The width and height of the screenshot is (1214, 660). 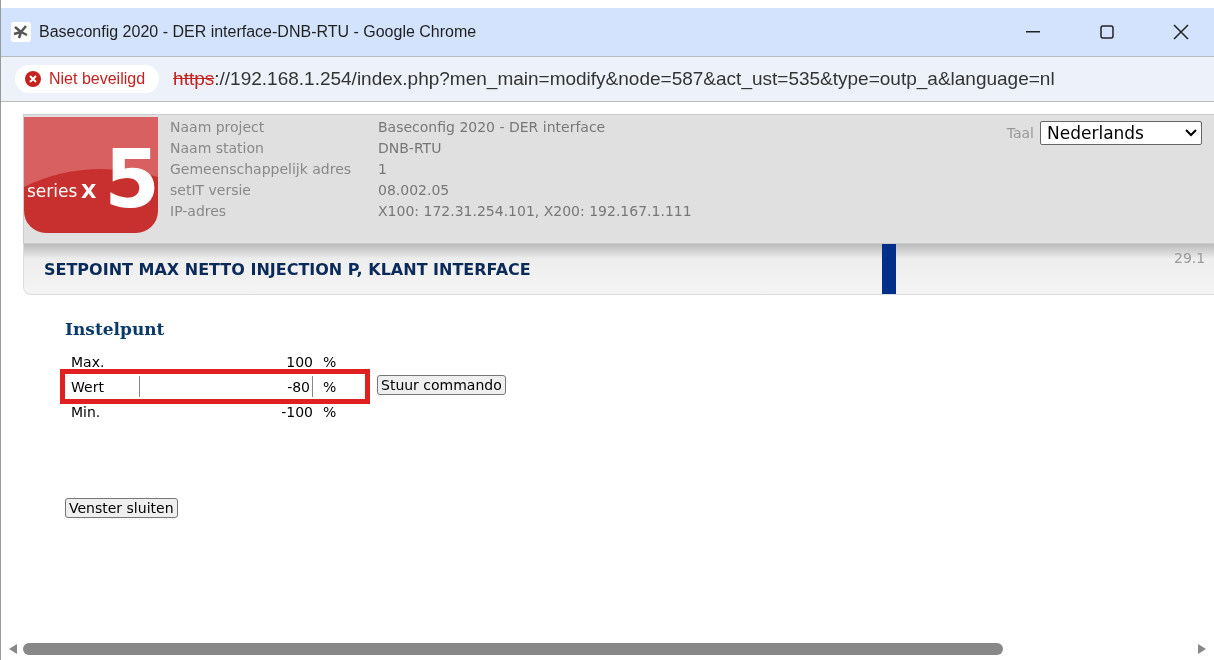 What do you see at coordinates (88, 361) in the screenshot?
I see `field-label: Max.` at bounding box center [88, 361].